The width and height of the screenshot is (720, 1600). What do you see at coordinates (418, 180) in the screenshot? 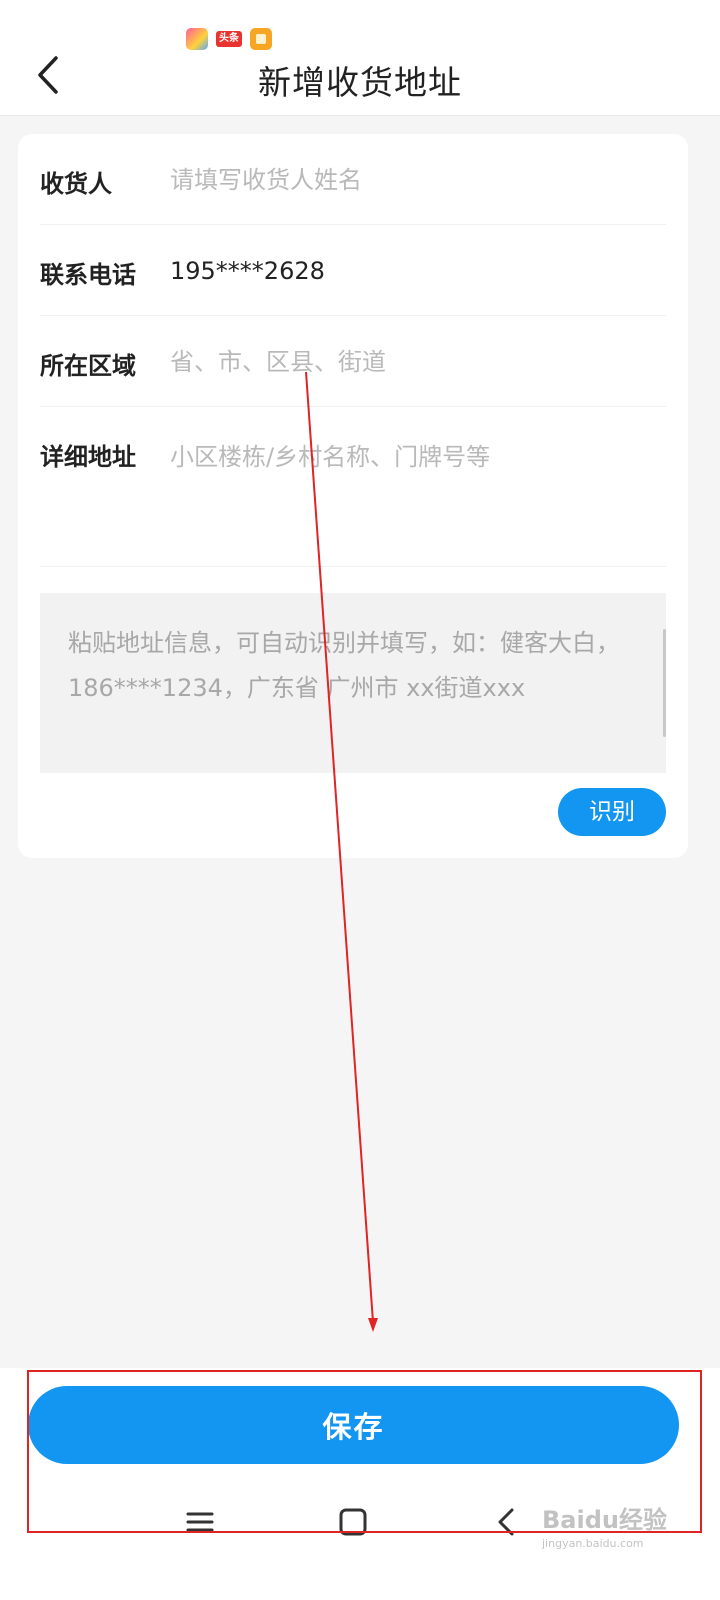
I see `recipient-input` at bounding box center [418, 180].